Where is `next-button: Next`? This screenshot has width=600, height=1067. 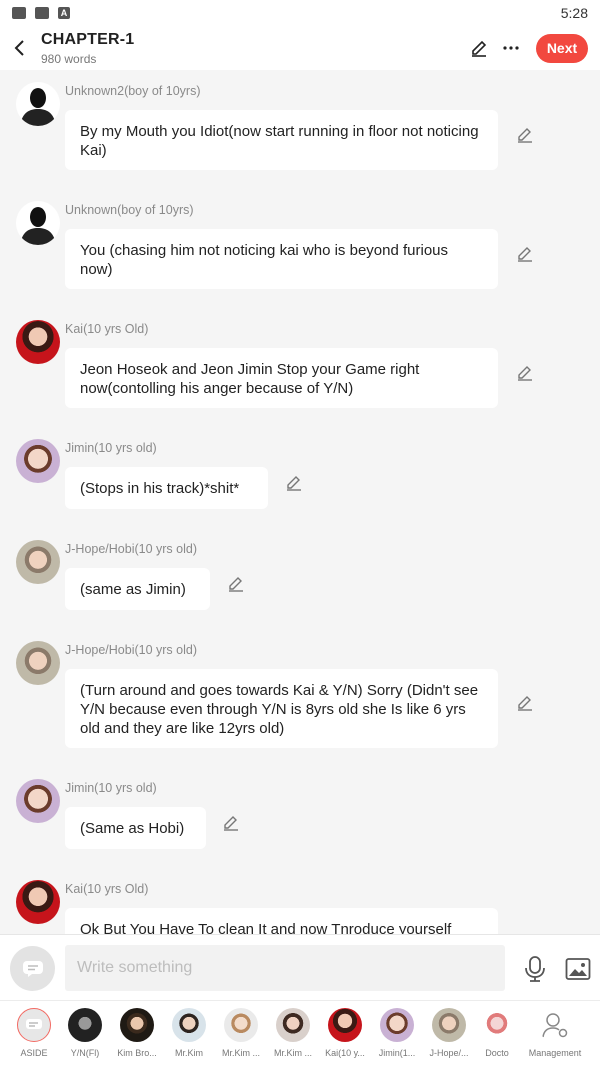
next-button: Next is located at coordinates (562, 48).